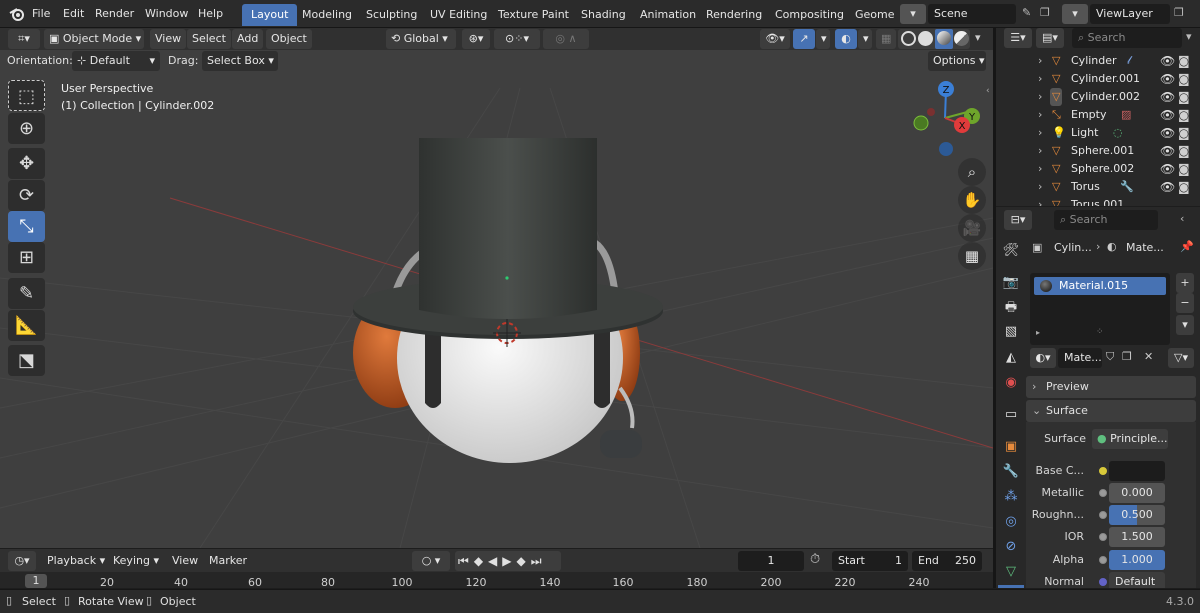 This screenshot has width=1200, height=613. What do you see at coordinates (1098, 187) in the screenshot?
I see `outliner-row-torus: › ▽ Torus 🔧 👁 ◙` at bounding box center [1098, 187].